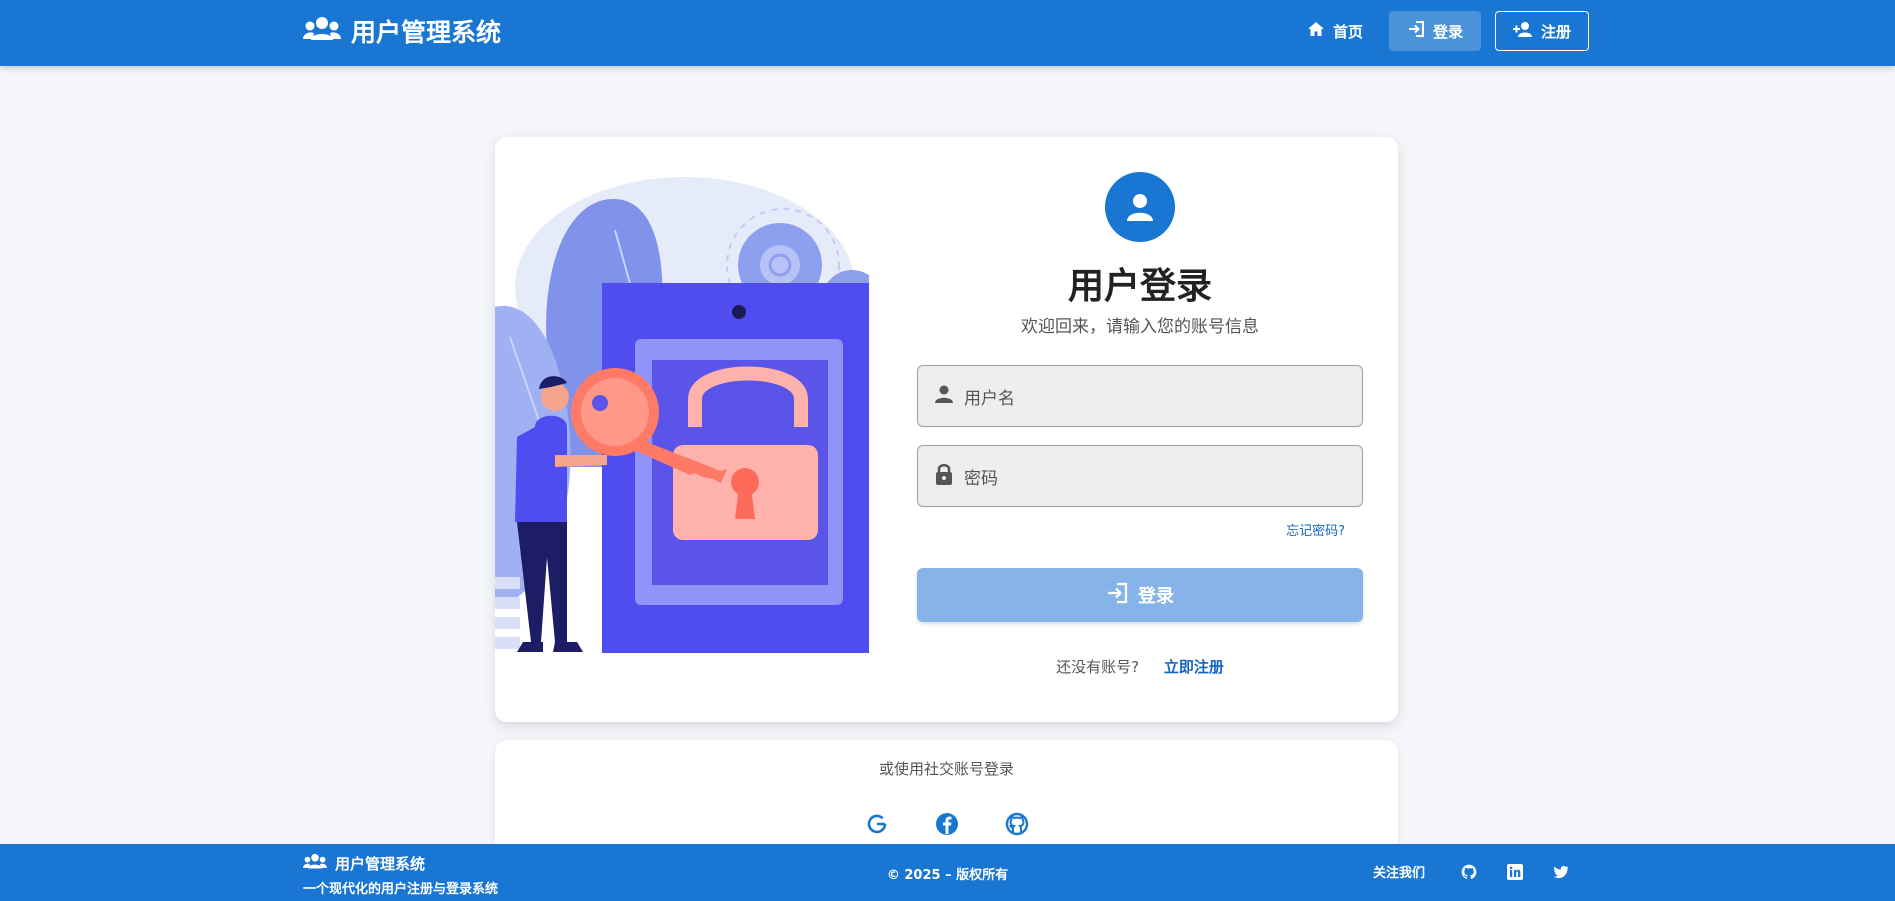 The height and width of the screenshot is (901, 1895). I want to click on register-prompt: 还没有账号? 立即注册, so click(1140, 666).